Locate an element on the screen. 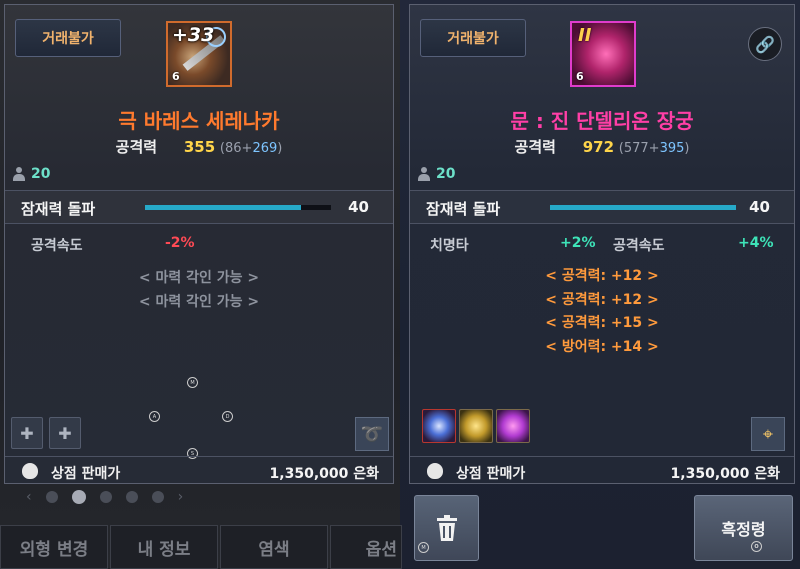  attack-value: 972 is located at coordinates (598, 147).